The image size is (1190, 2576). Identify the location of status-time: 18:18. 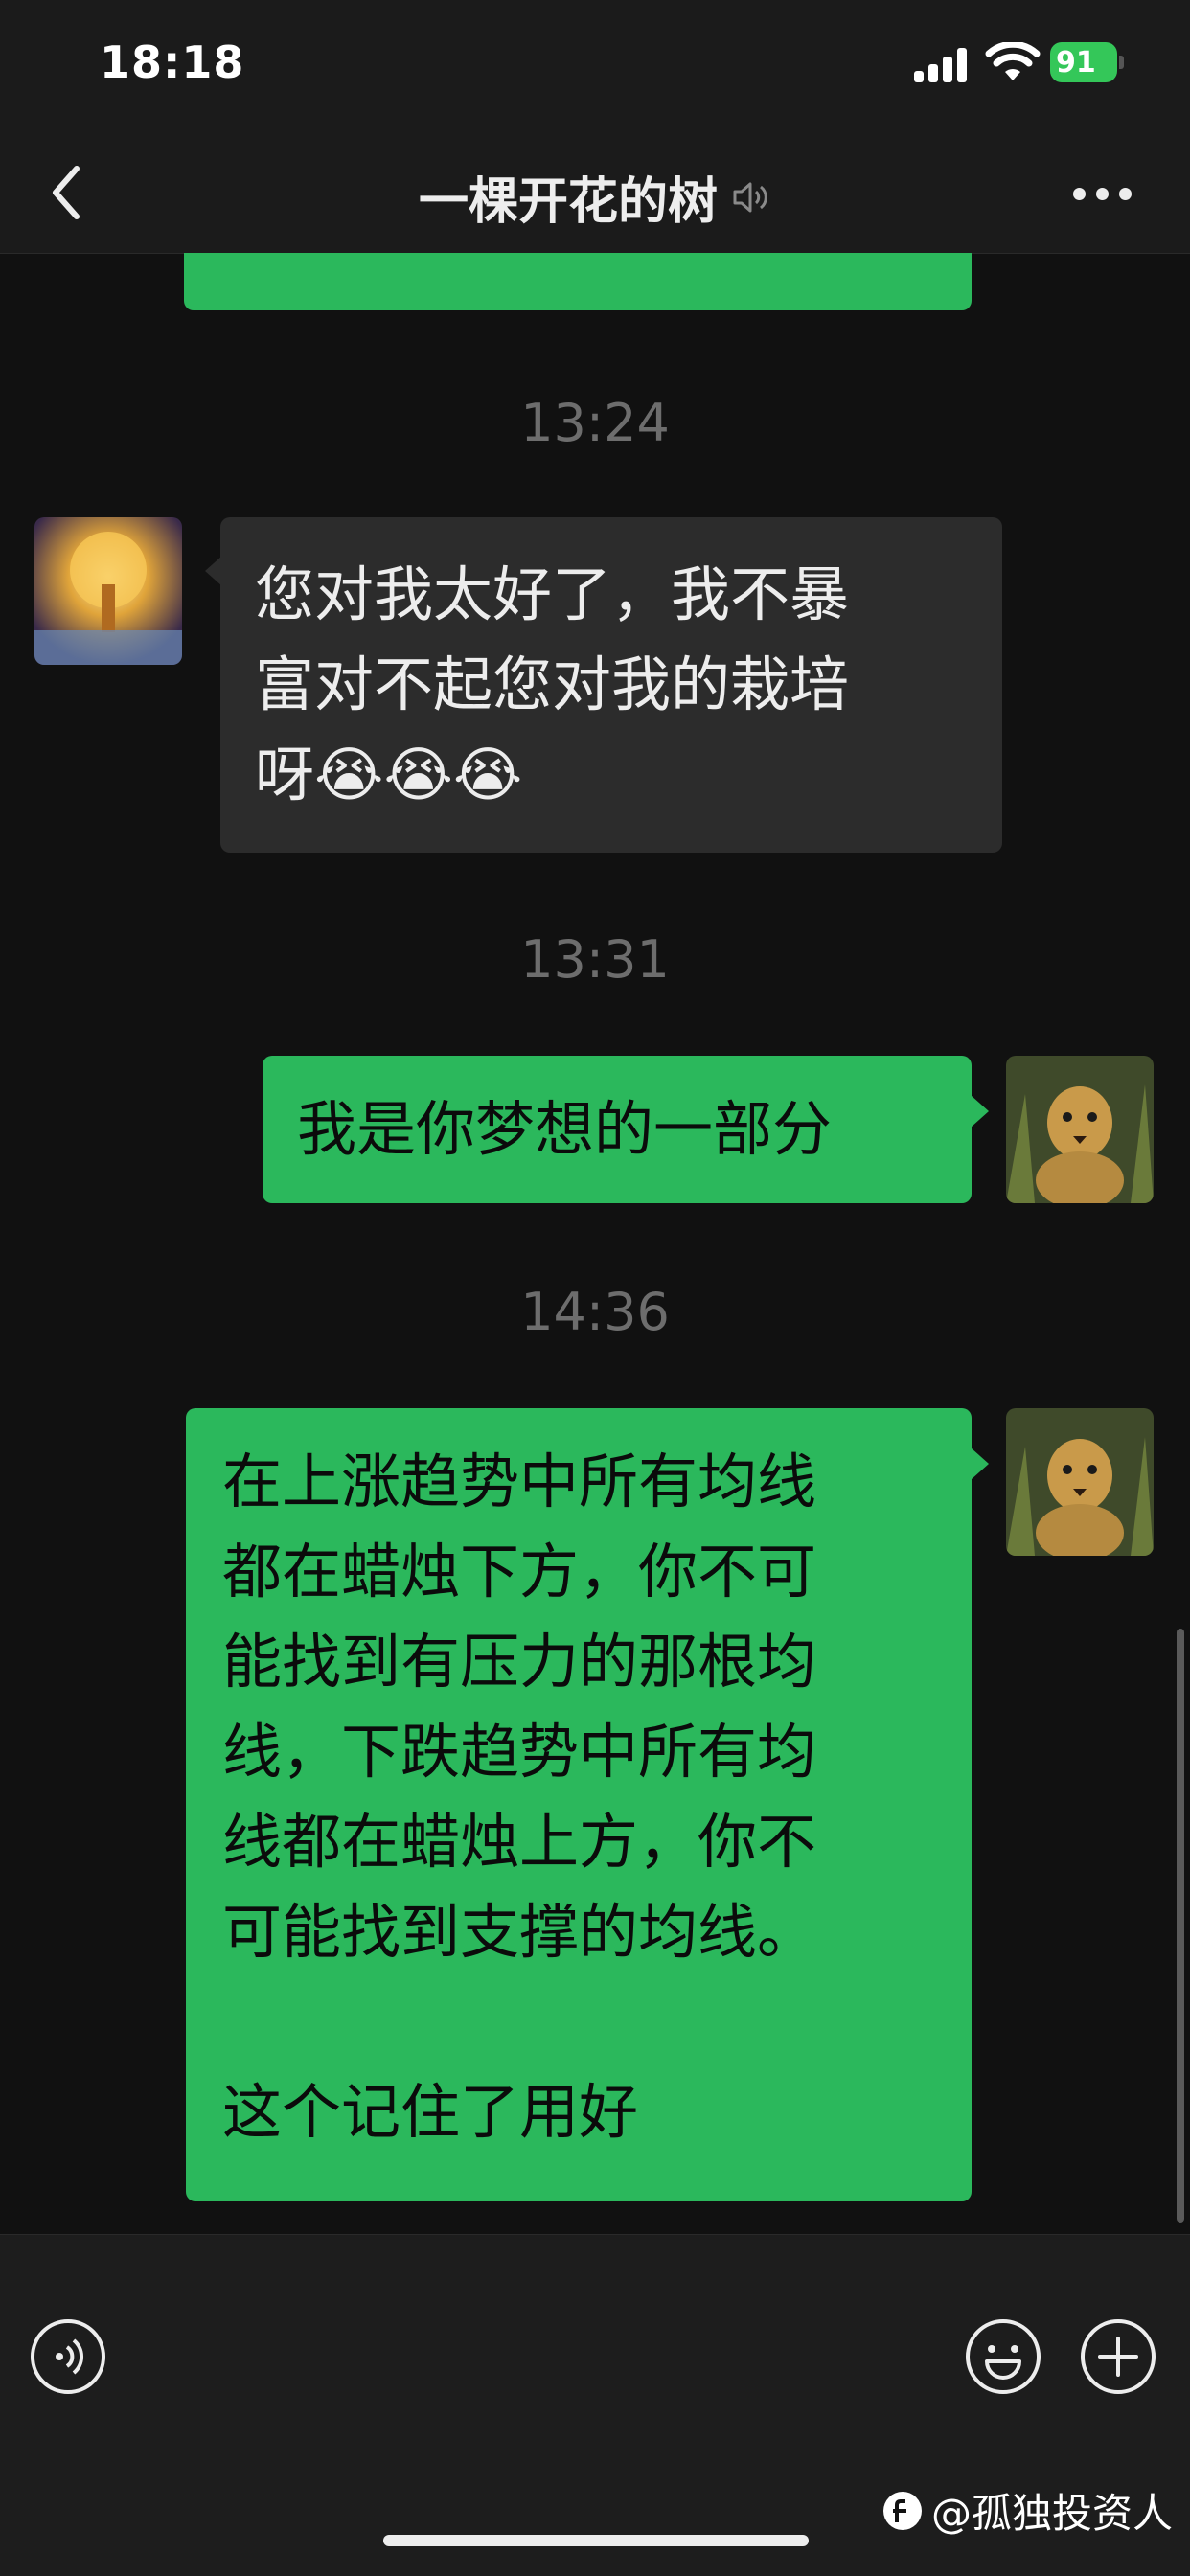
(172, 62).